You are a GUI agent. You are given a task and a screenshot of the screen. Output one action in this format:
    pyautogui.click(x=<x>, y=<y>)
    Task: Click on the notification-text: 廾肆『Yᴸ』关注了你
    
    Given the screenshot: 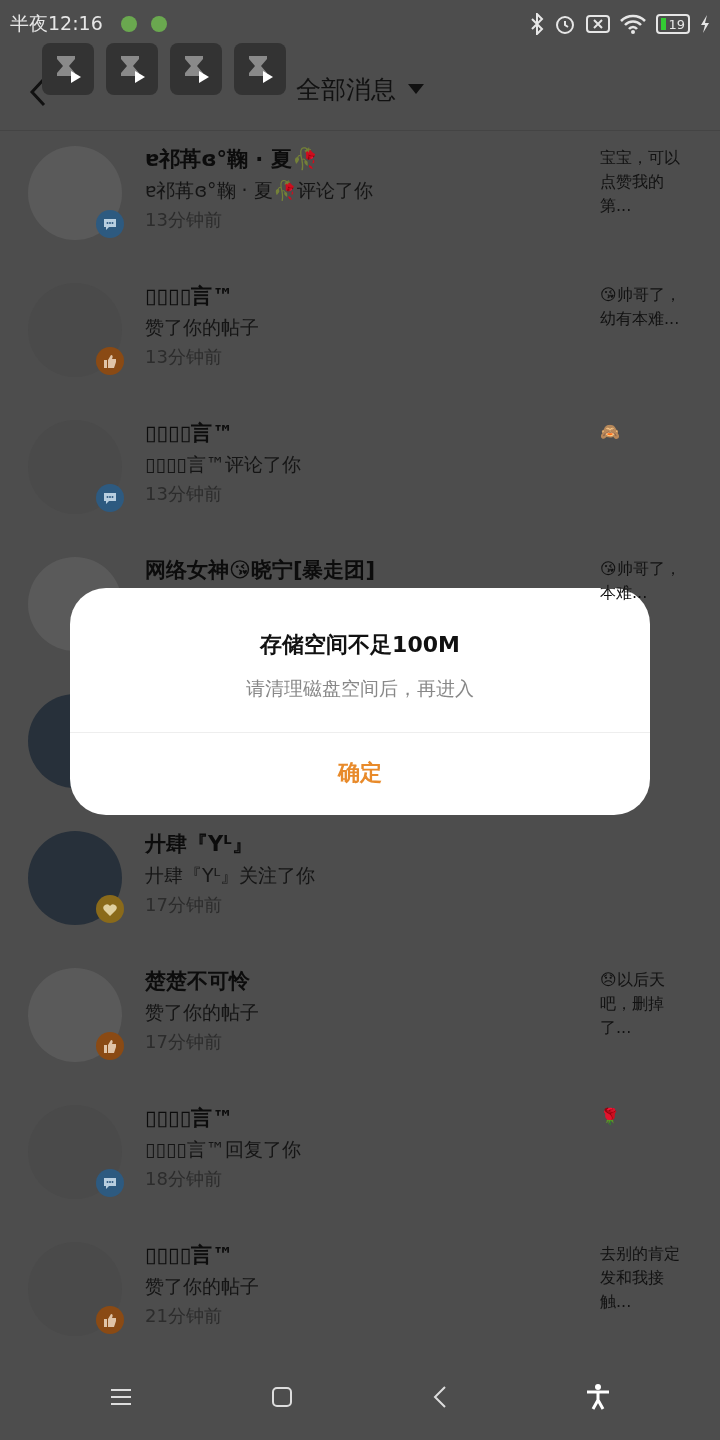 What is the action you would take?
    pyautogui.click(x=231, y=875)
    